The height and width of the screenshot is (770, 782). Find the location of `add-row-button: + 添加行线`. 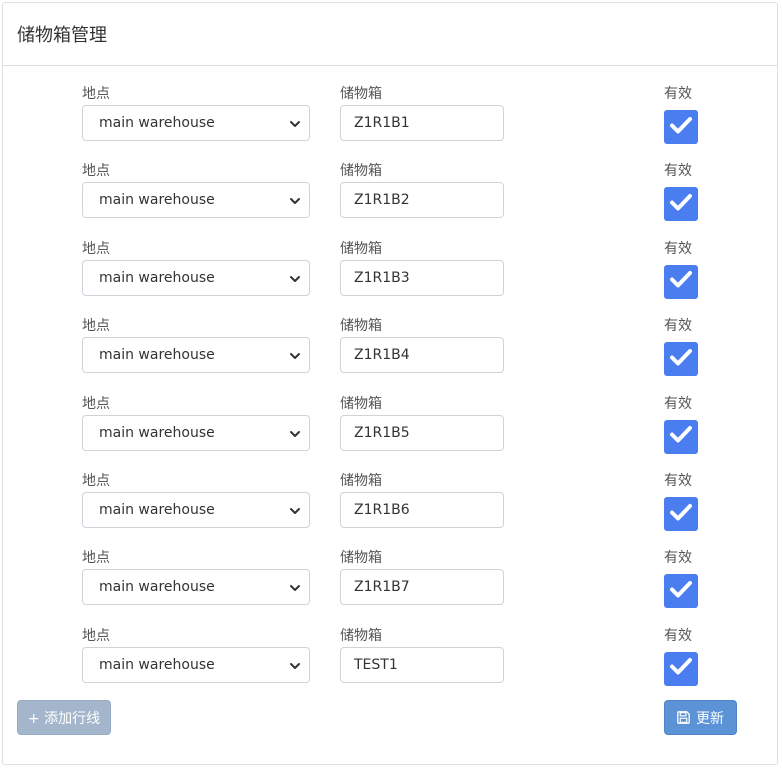

add-row-button: + 添加行线 is located at coordinates (64, 717).